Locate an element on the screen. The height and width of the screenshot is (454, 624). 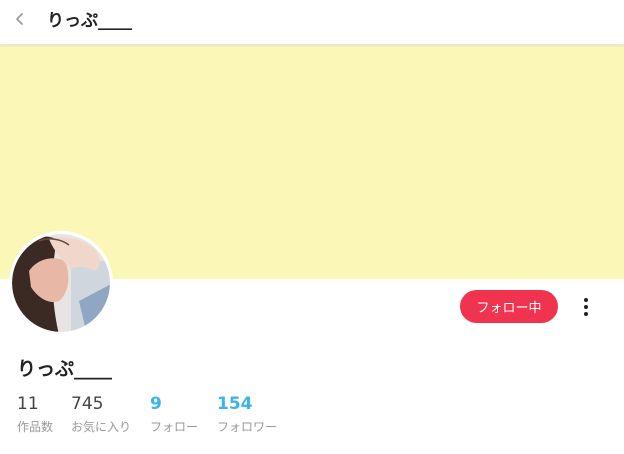
profile-name: りっぷ____ is located at coordinates (65, 369).